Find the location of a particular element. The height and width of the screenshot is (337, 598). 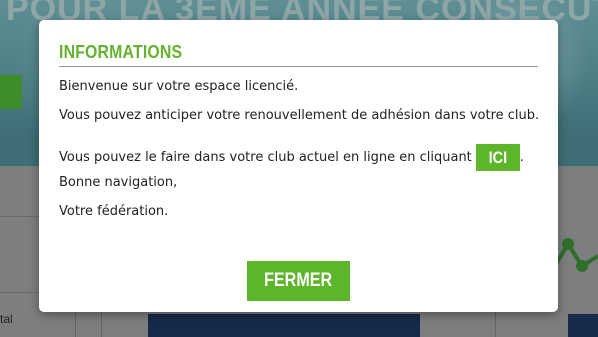

modal-title-divider is located at coordinates (298, 66).